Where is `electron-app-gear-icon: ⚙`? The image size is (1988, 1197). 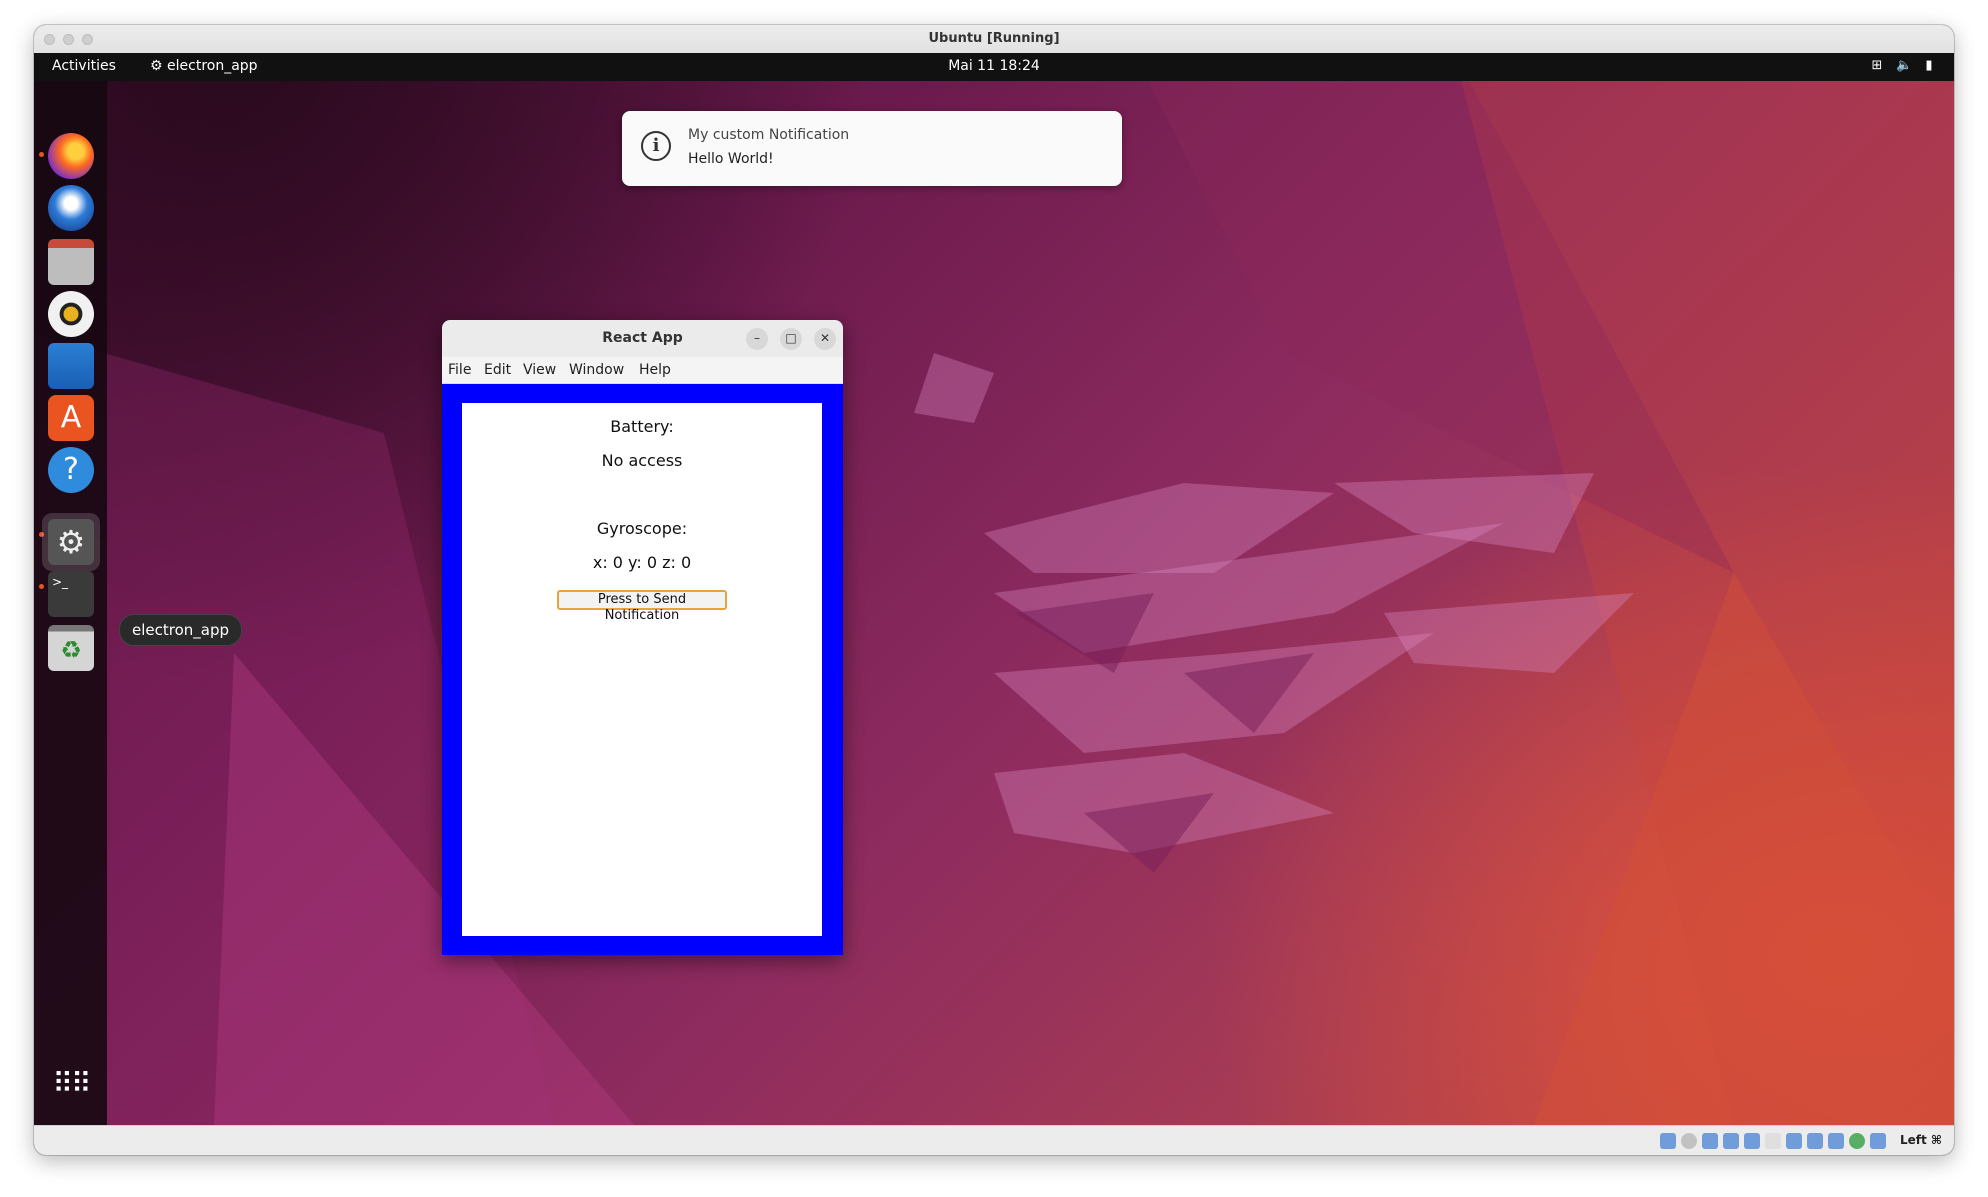 electron-app-gear-icon: ⚙ is located at coordinates (71, 542).